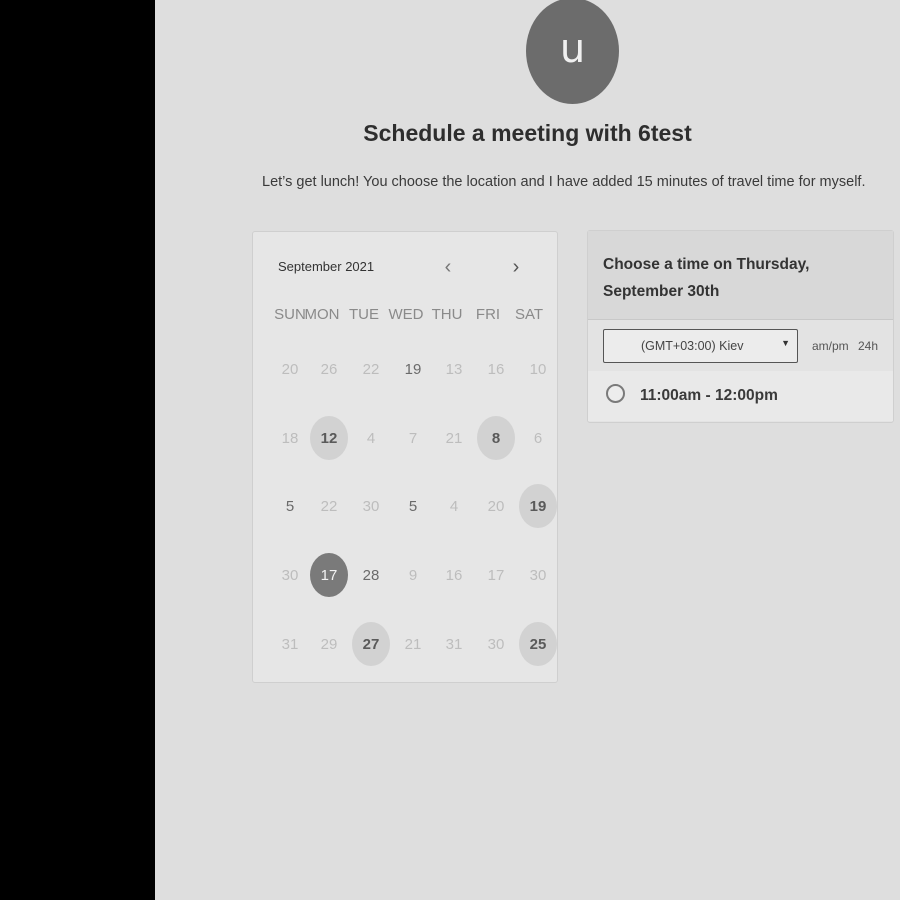  I want to click on calendar-month-label: September 2021, so click(326, 266).